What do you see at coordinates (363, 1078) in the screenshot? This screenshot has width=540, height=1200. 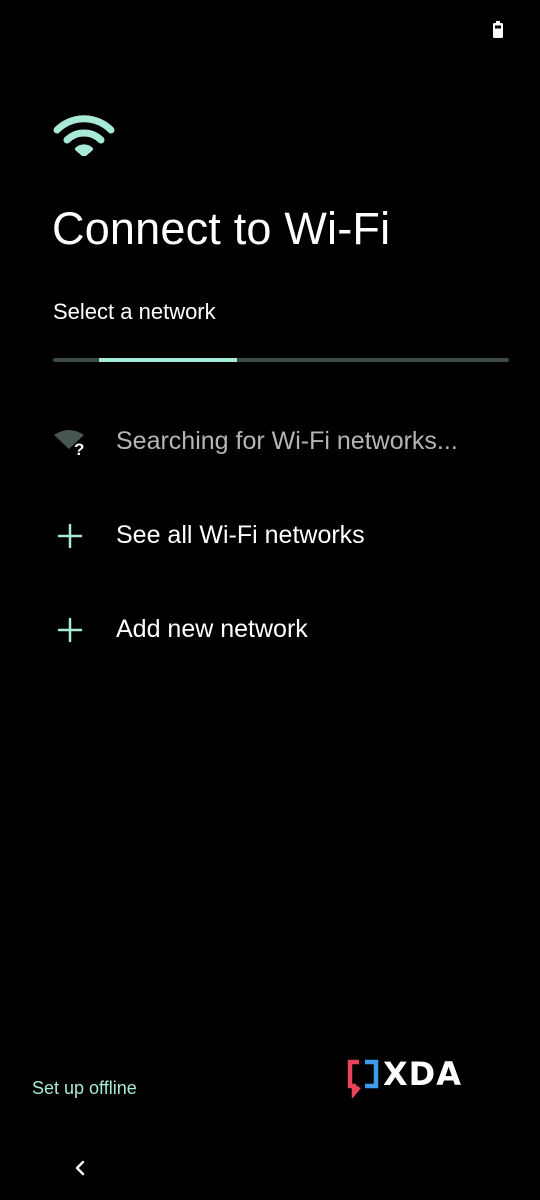 I see `xda-logo-icon` at bounding box center [363, 1078].